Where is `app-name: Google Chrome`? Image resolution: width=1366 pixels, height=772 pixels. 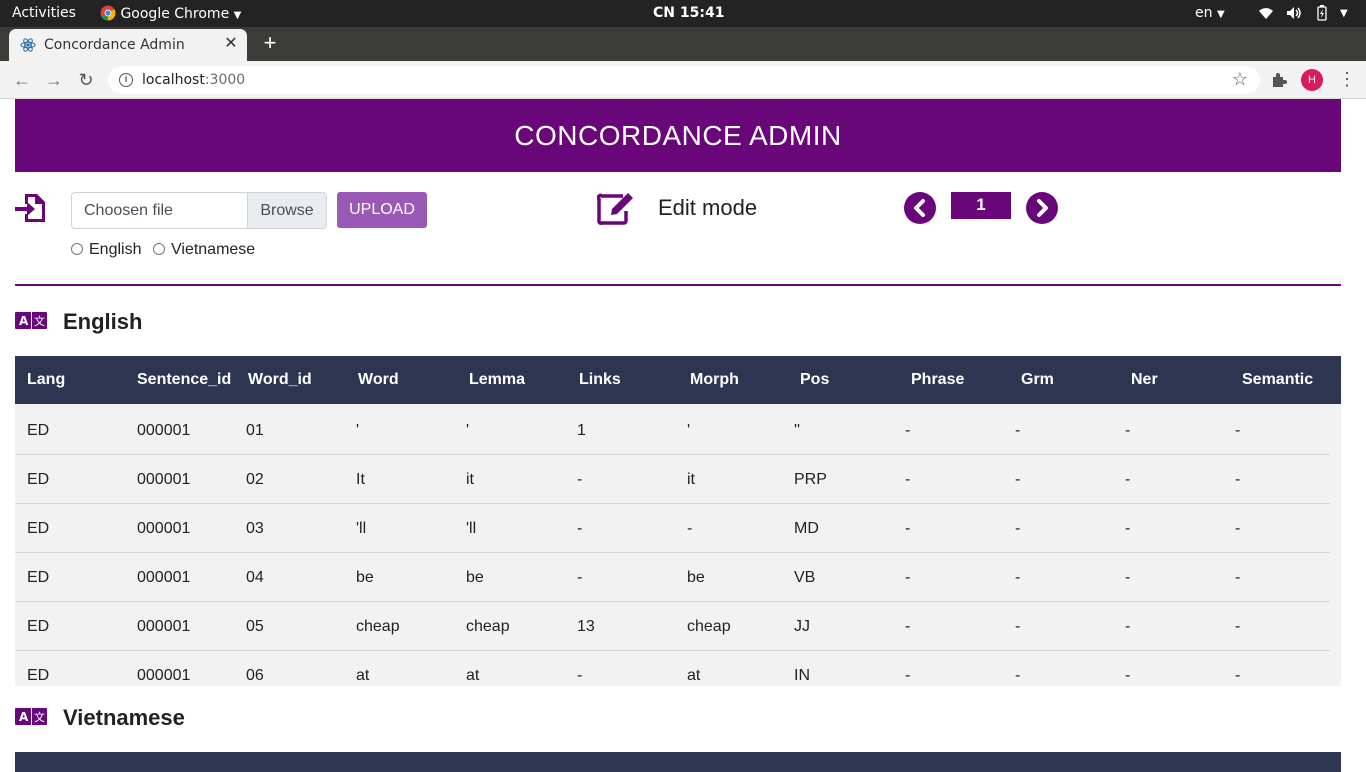
app-name: Google Chrome is located at coordinates (175, 14).